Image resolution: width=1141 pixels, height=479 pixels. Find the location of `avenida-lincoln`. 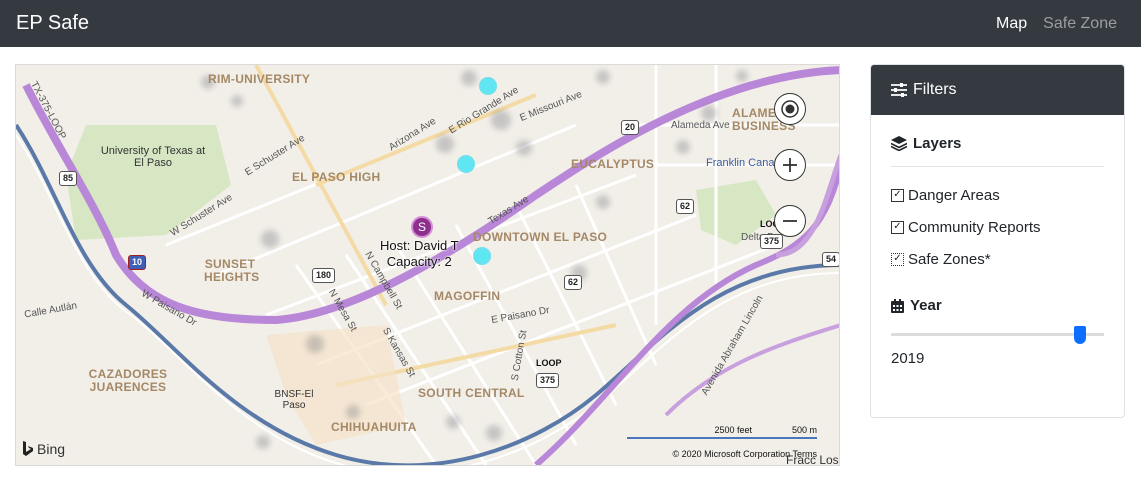

avenida-lincoln is located at coordinates (751, 370).